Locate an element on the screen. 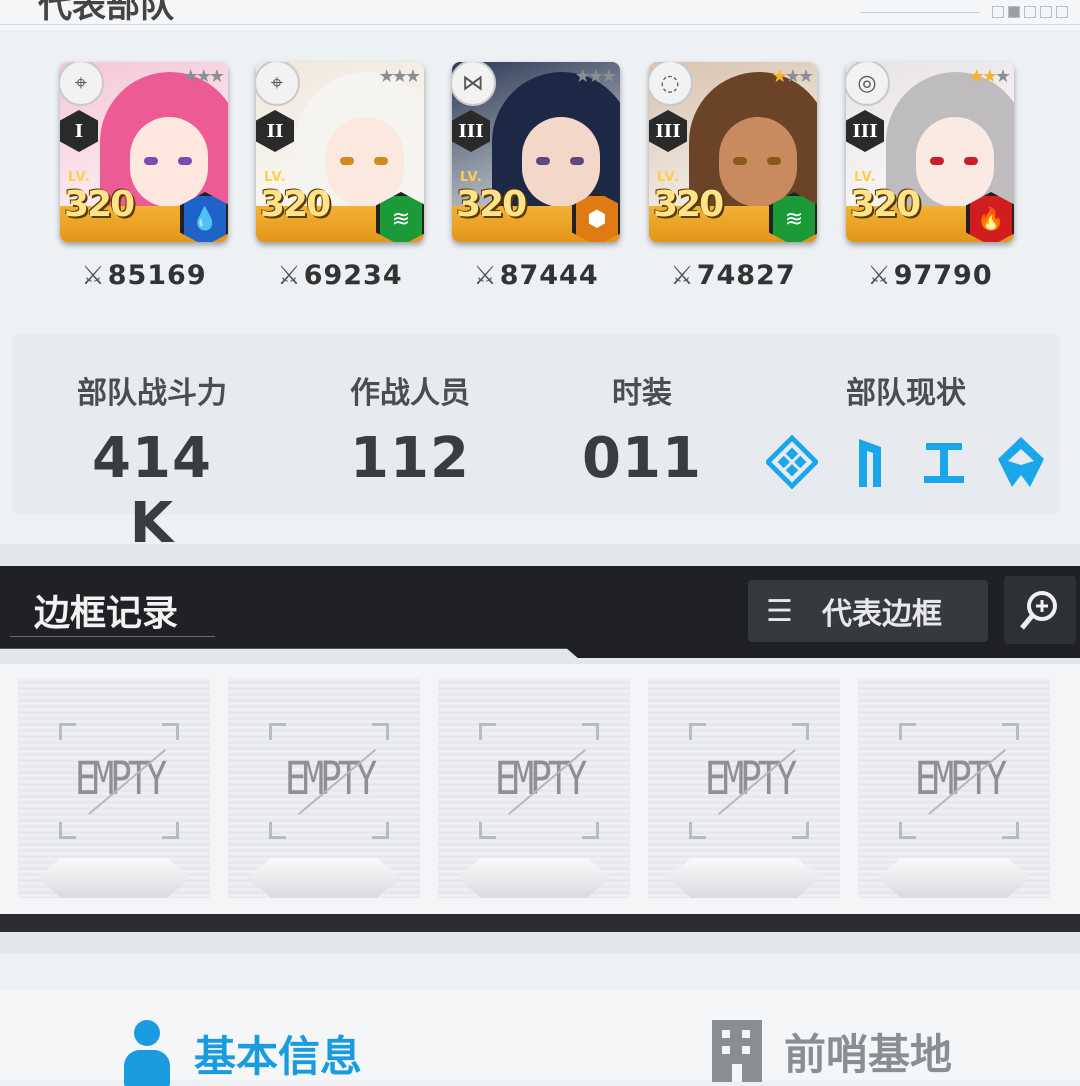 This screenshot has height=1086, width=1080. header-divider is located at coordinates (540, 24).